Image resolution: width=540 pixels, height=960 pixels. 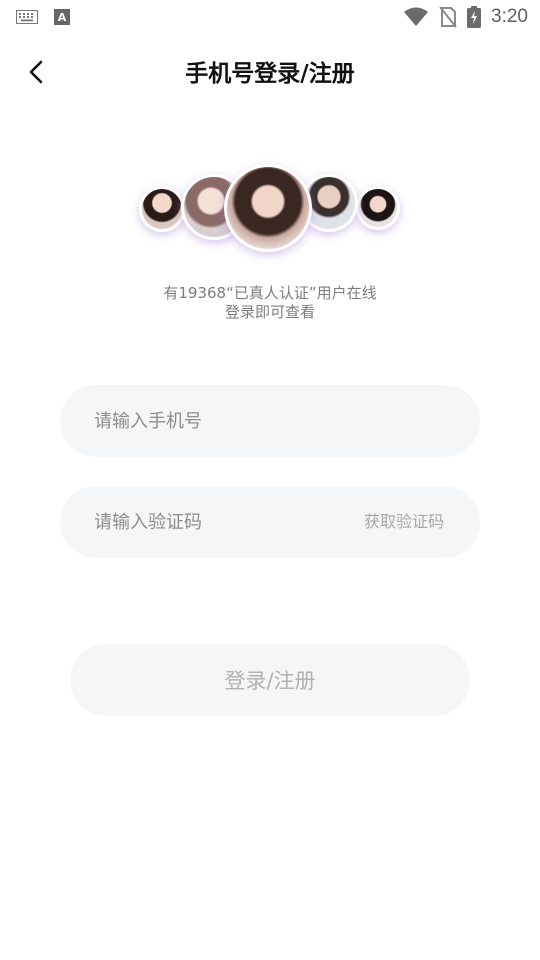 I want to click on code-field: 获取验证码, so click(x=270, y=522).